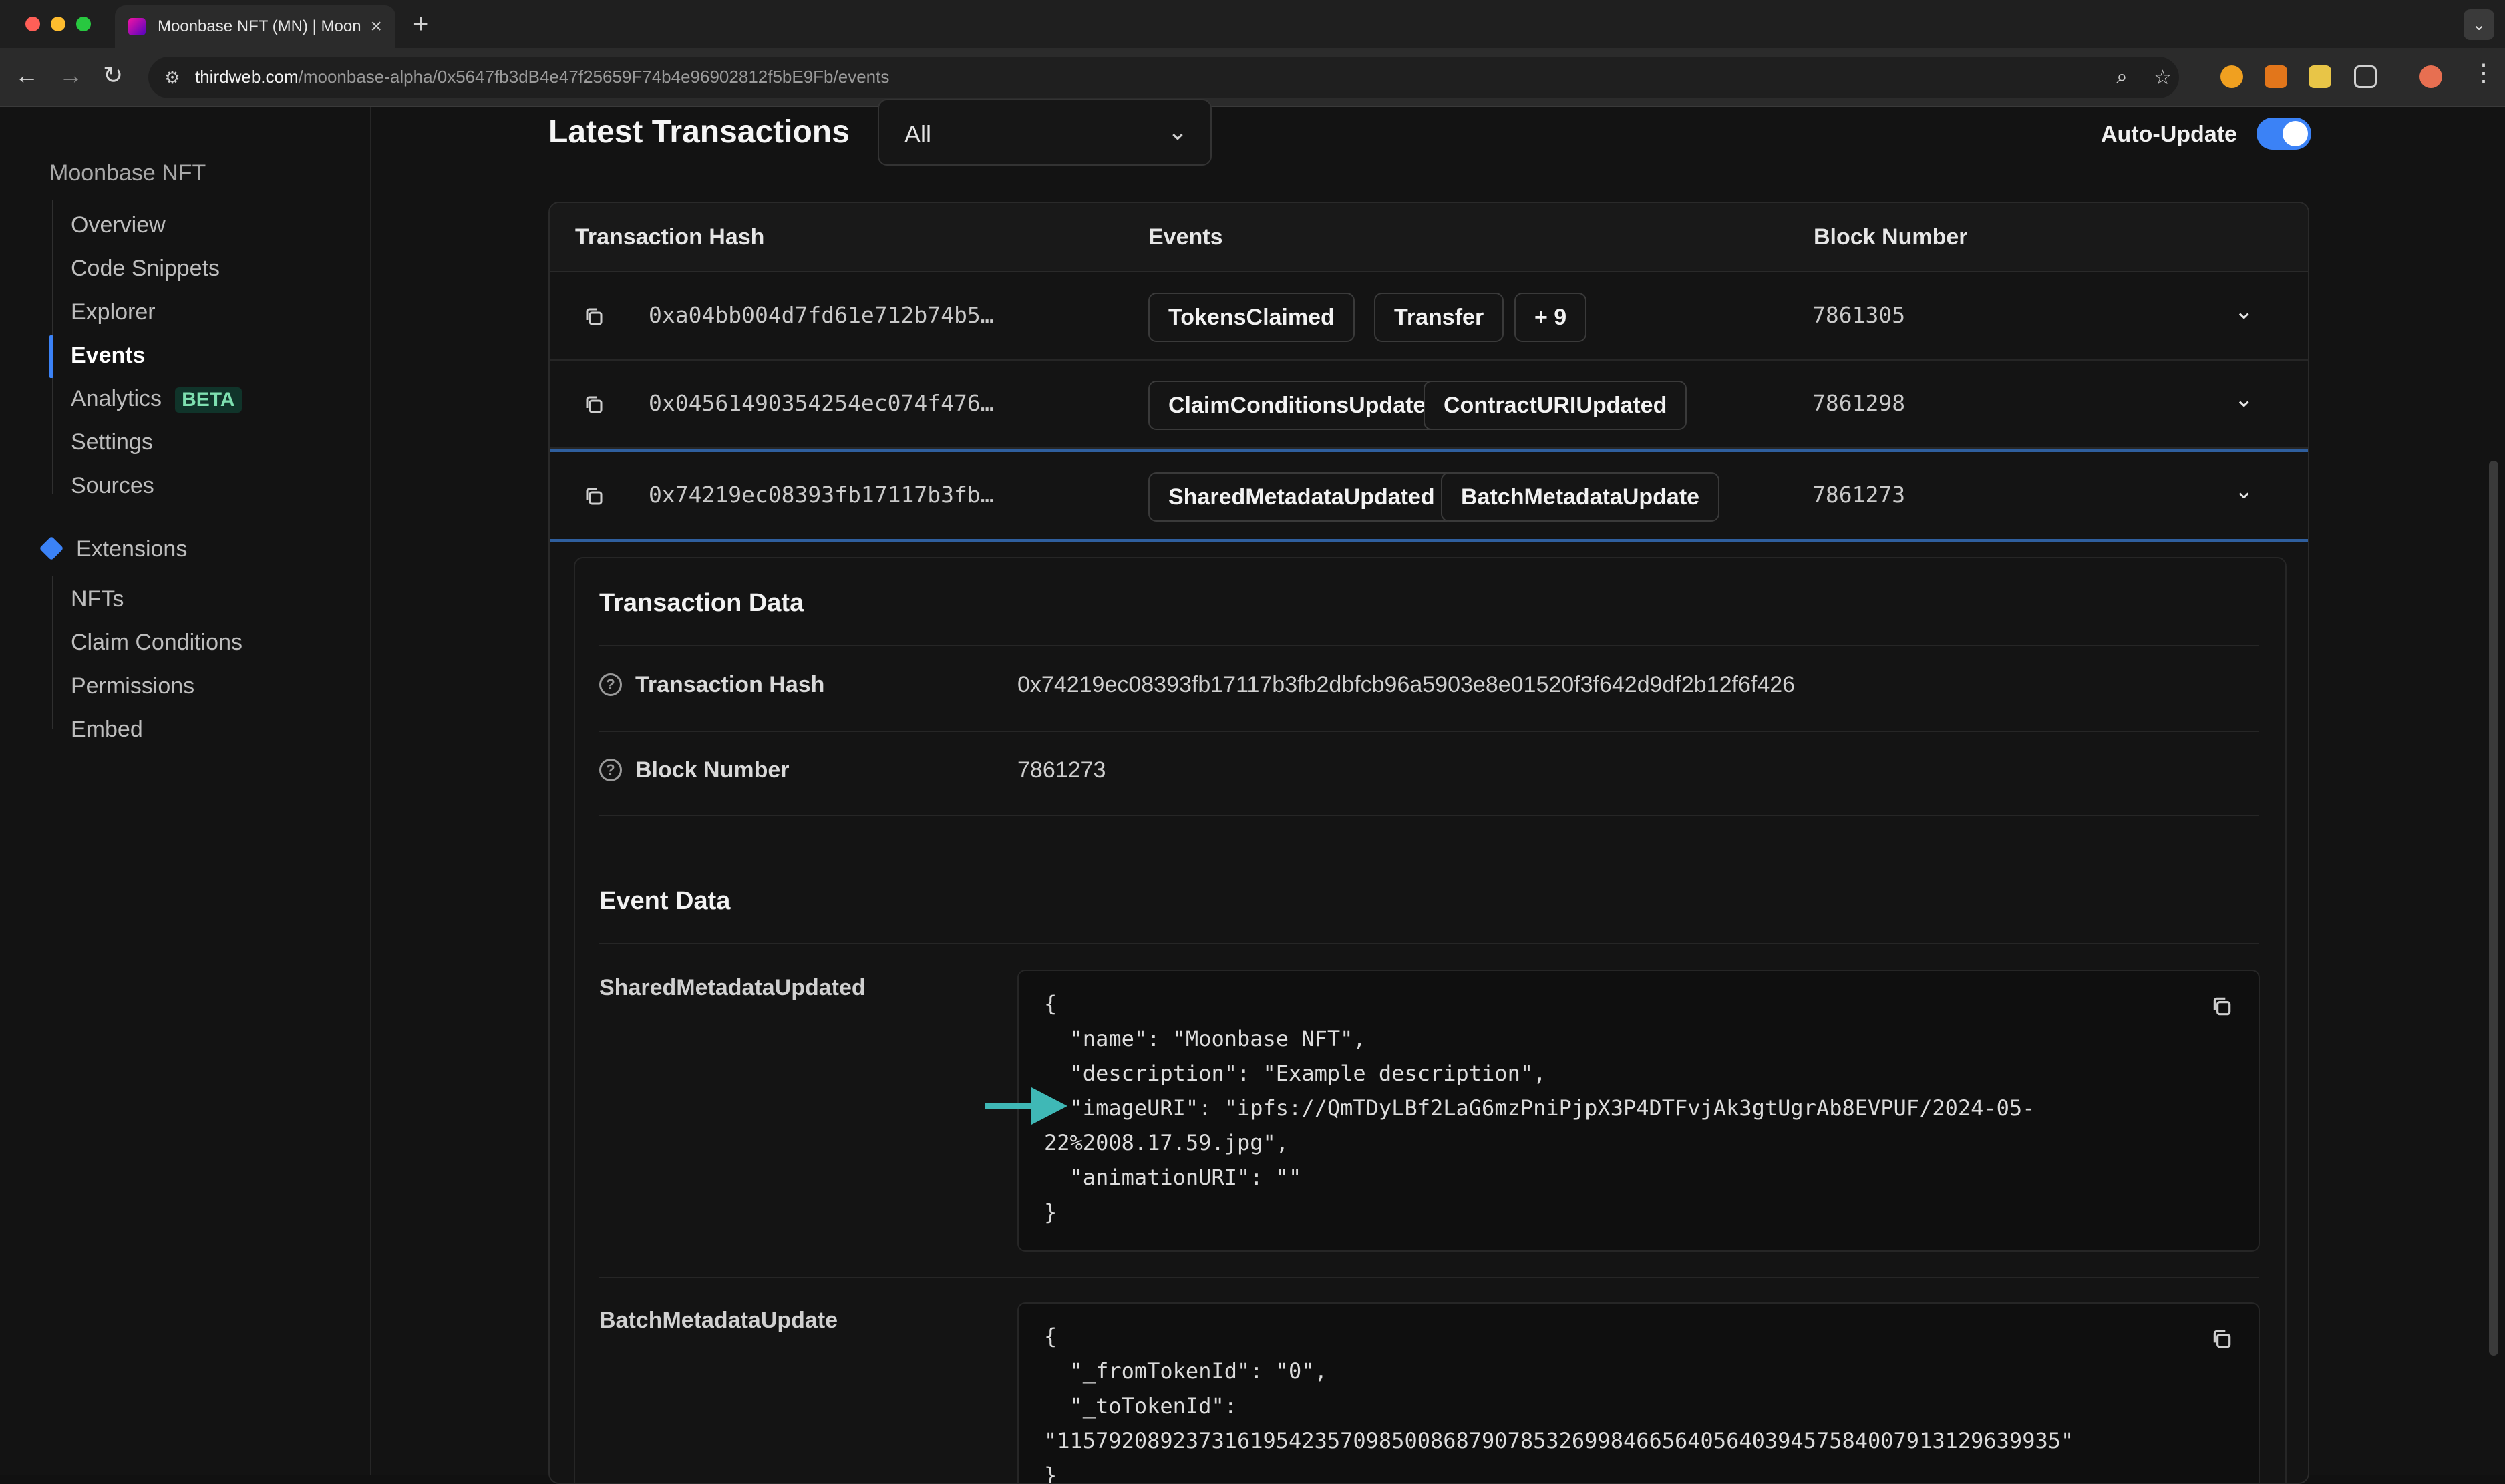 This screenshot has height=1484, width=2505. I want to click on json-line: 22%2008.17.59.jpg",, so click(1167, 1142).